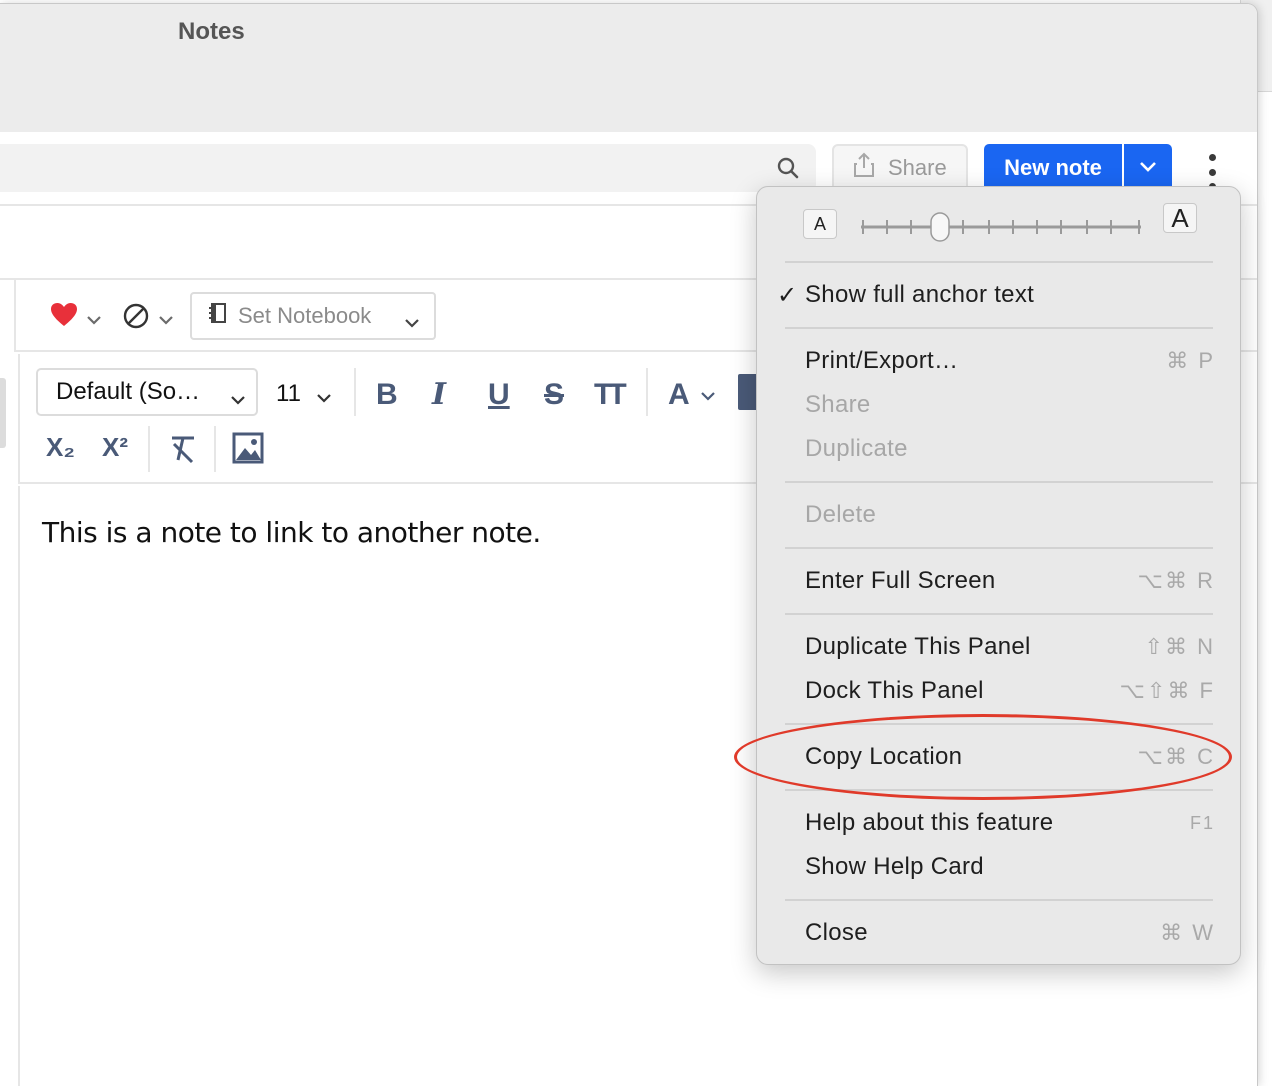  Describe the element at coordinates (3, 413) in the screenshot. I see `side-panel-handle` at that location.